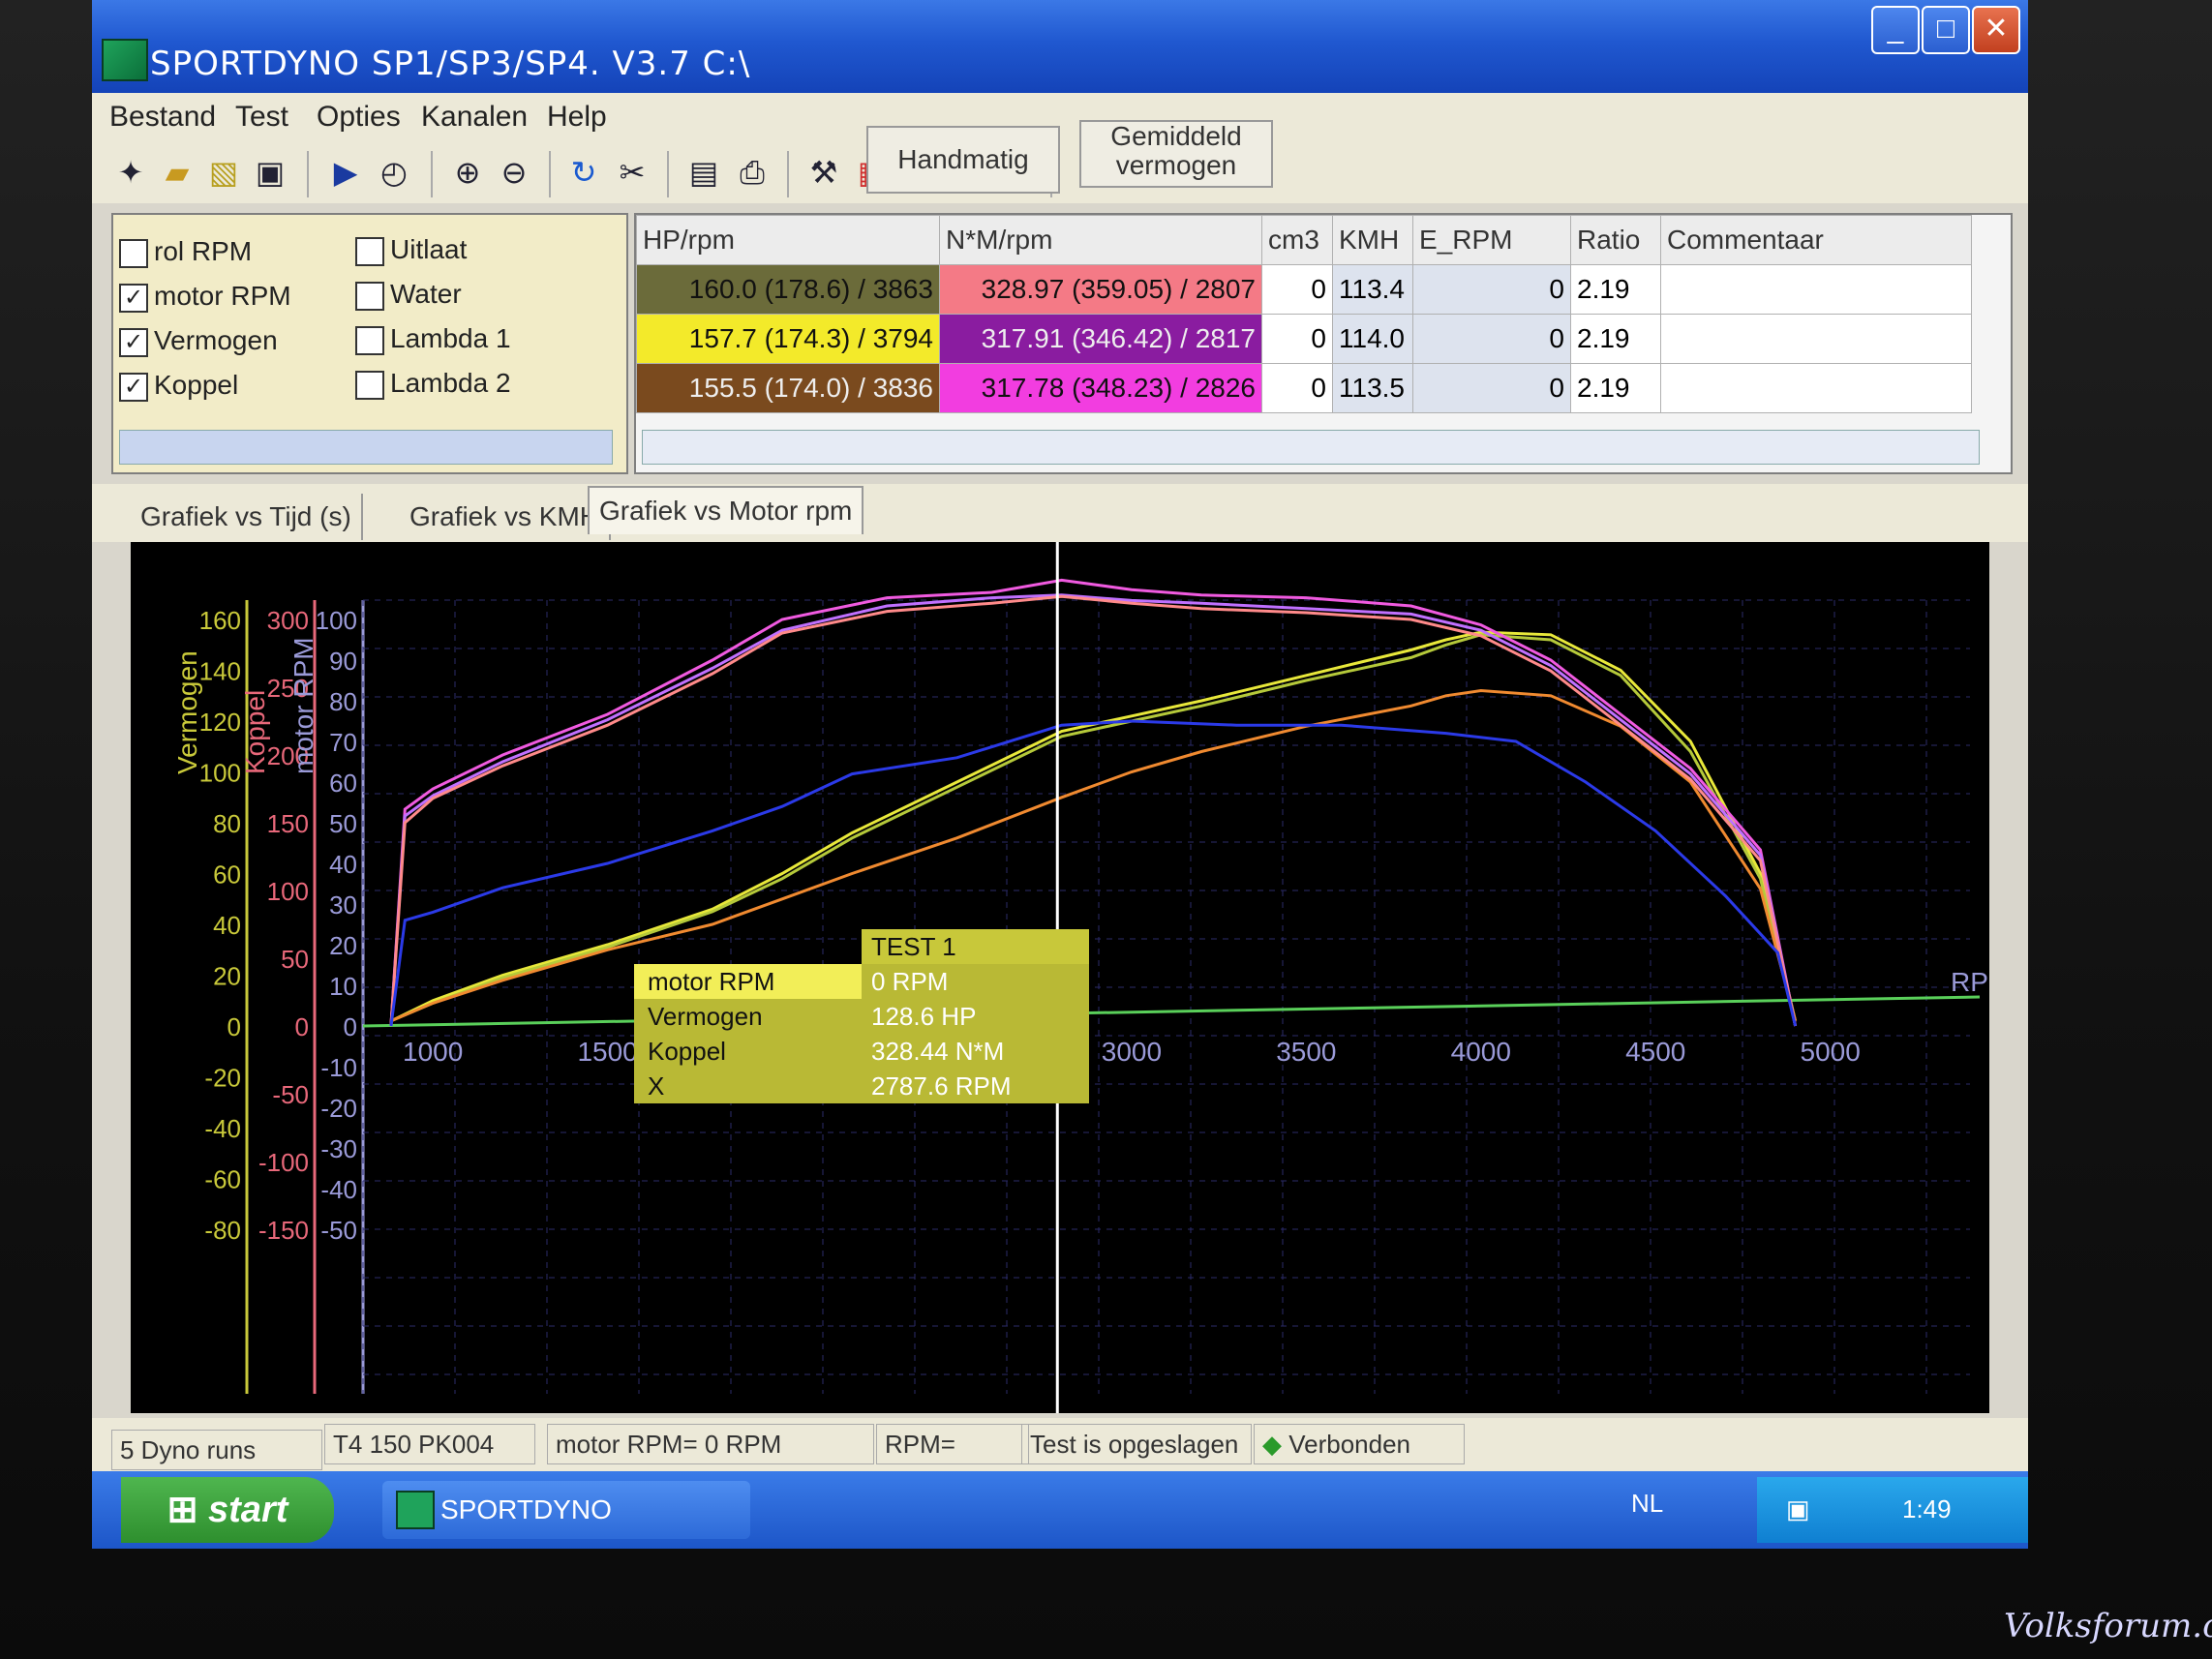 The width and height of the screenshot is (2212, 1659). I want to click on network-icon: ▣, so click(1798, 1509).